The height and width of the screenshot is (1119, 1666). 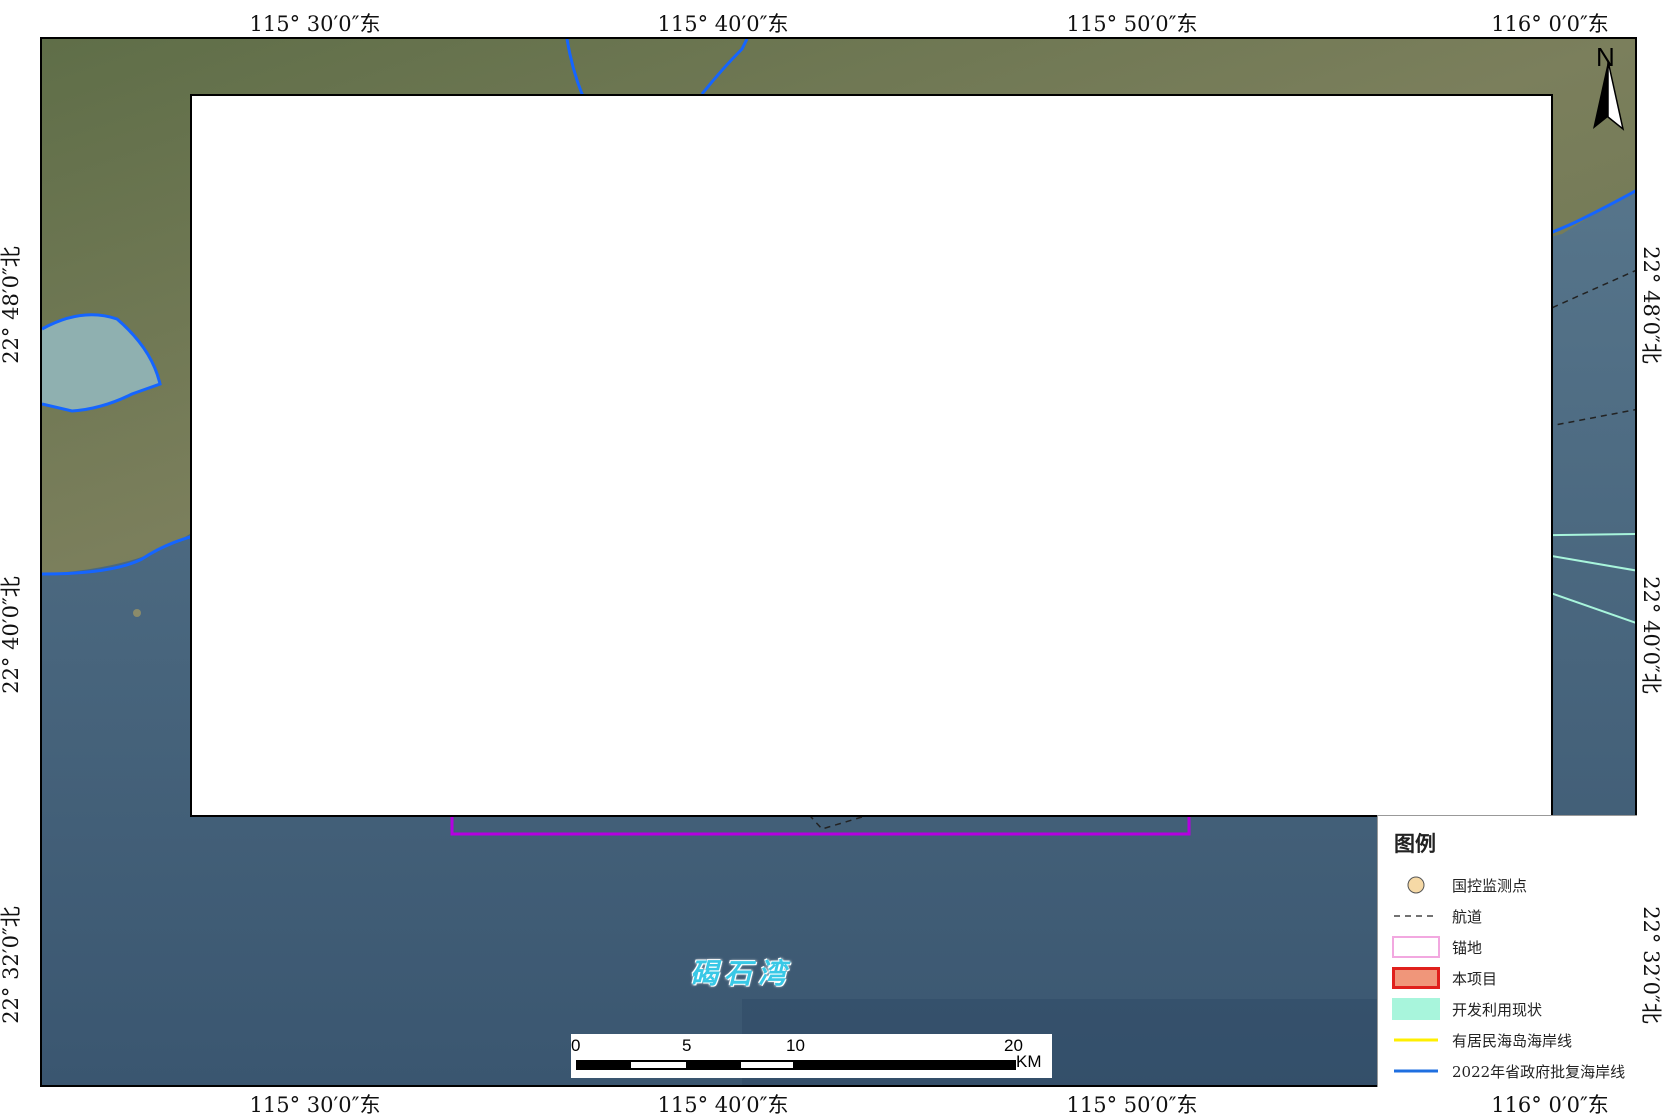 What do you see at coordinates (723, 1105) in the screenshot?
I see `lon-label-bottom-2: 115° 40′0″东` at bounding box center [723, 1105].